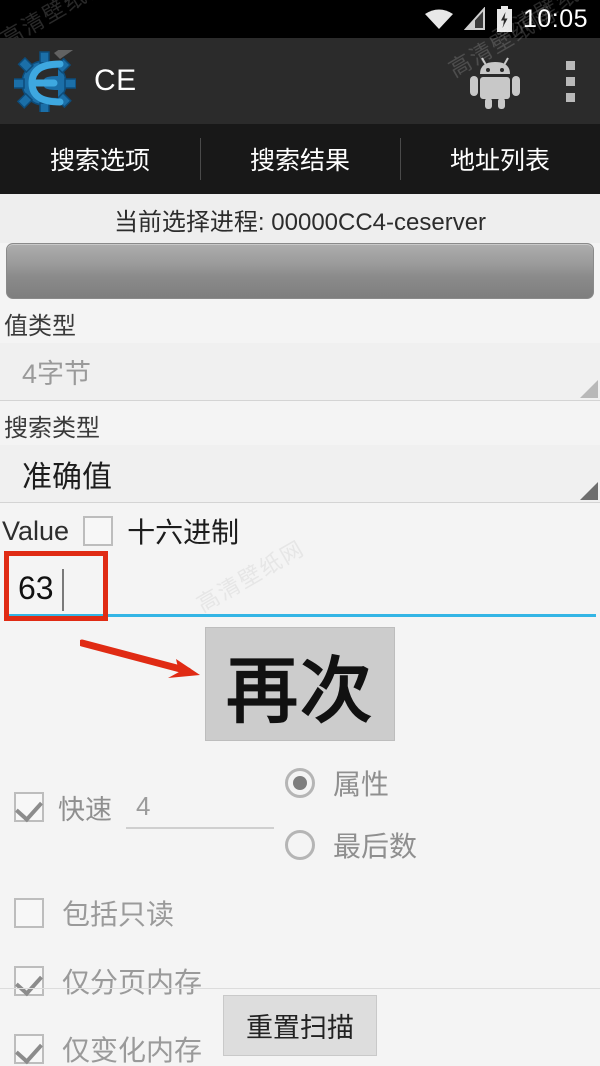  What do you see at coordinates (98, 531) in the screenshot?
I see `hex-checkbox` at bounding box center [98, 531].